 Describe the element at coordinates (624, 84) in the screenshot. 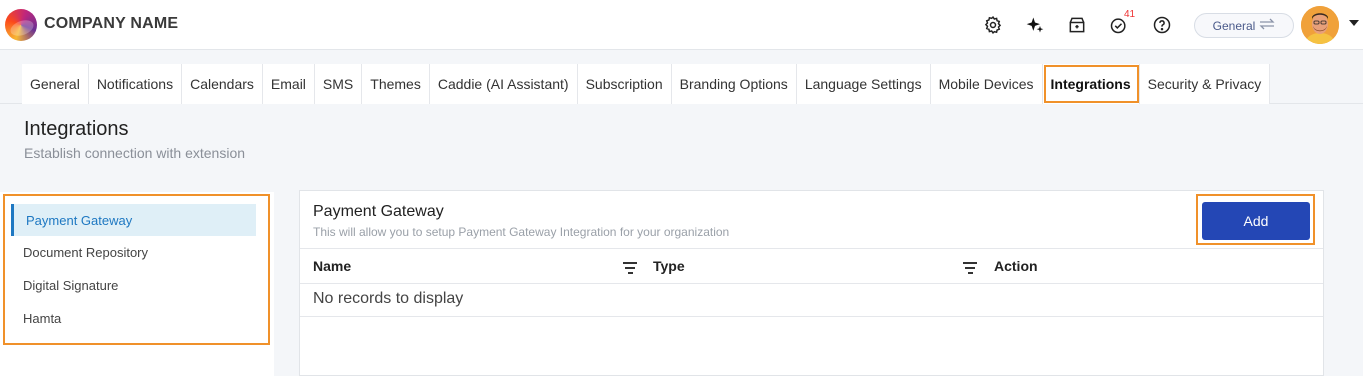

I see `tab-subscription: Subscription` at that location.